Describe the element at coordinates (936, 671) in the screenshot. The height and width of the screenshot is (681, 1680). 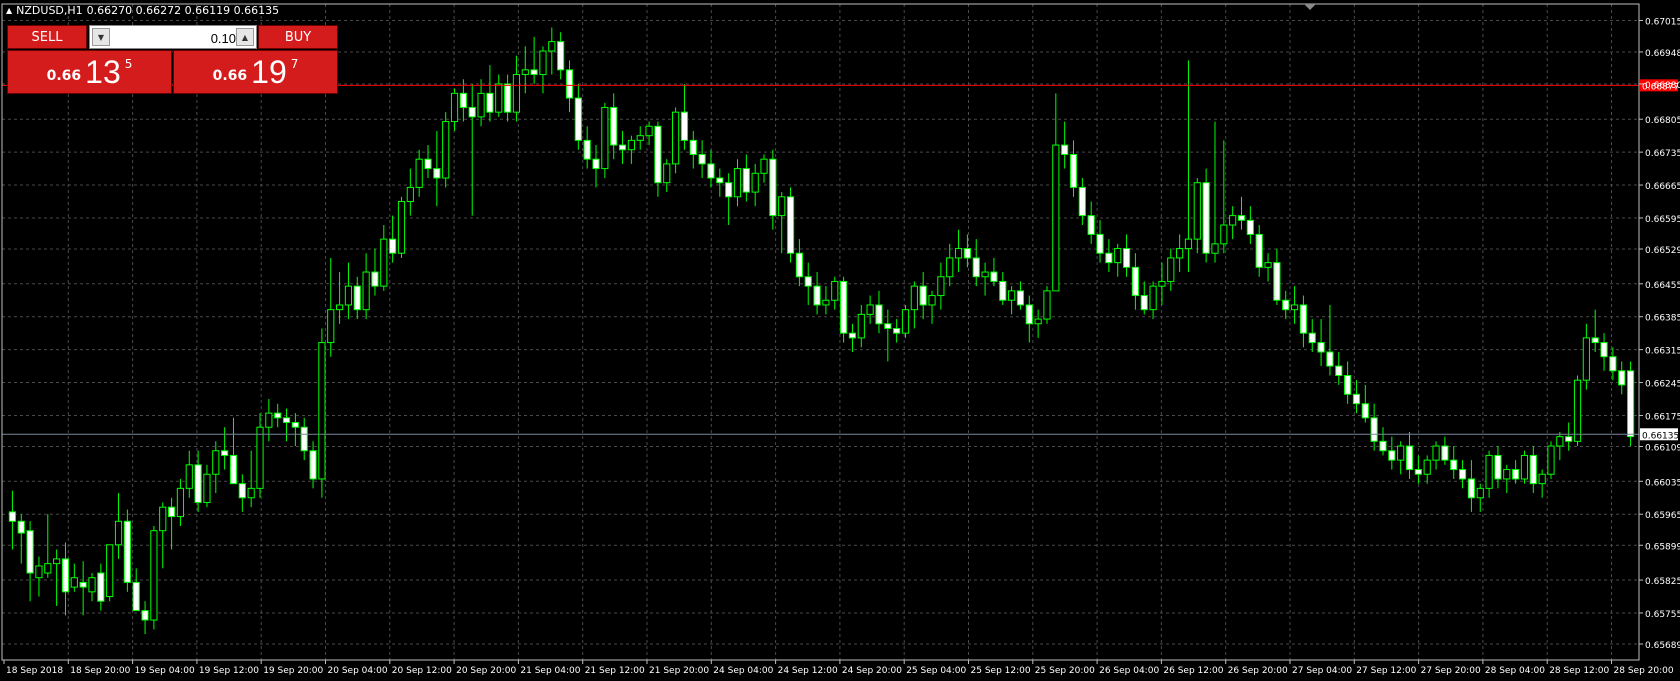
I see `x-tick-label: 25 Sep 04:00` at that location.